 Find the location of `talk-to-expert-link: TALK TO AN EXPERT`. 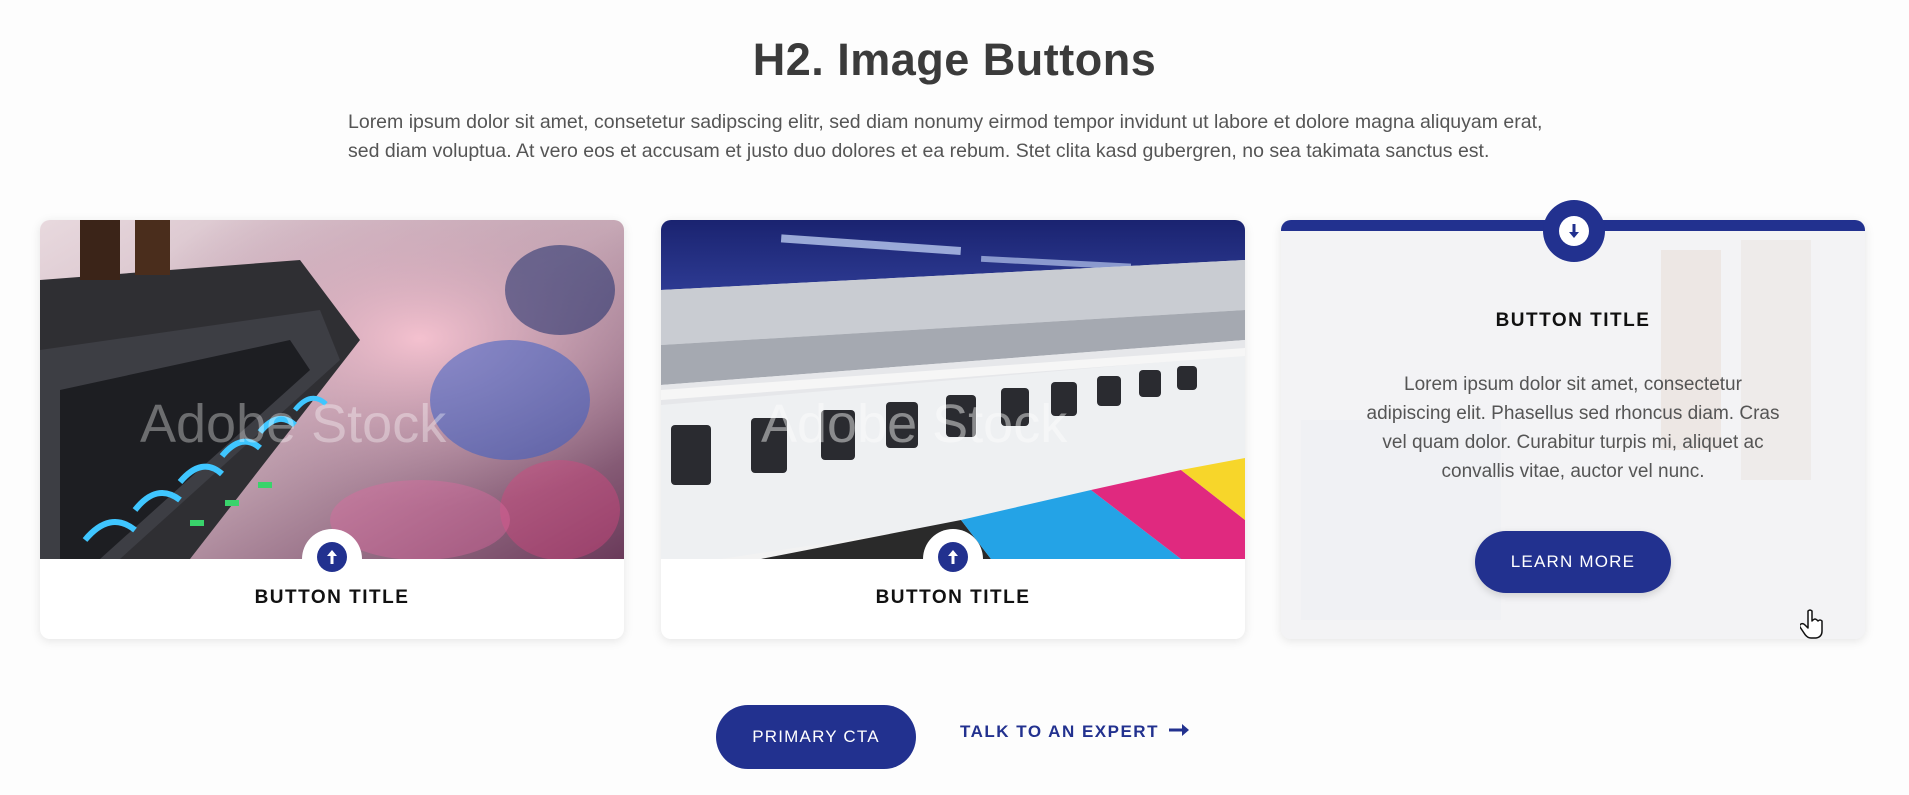

talk-to-expert-link: TALK TO AN EXPERT is located at coordinates (1074, 732).